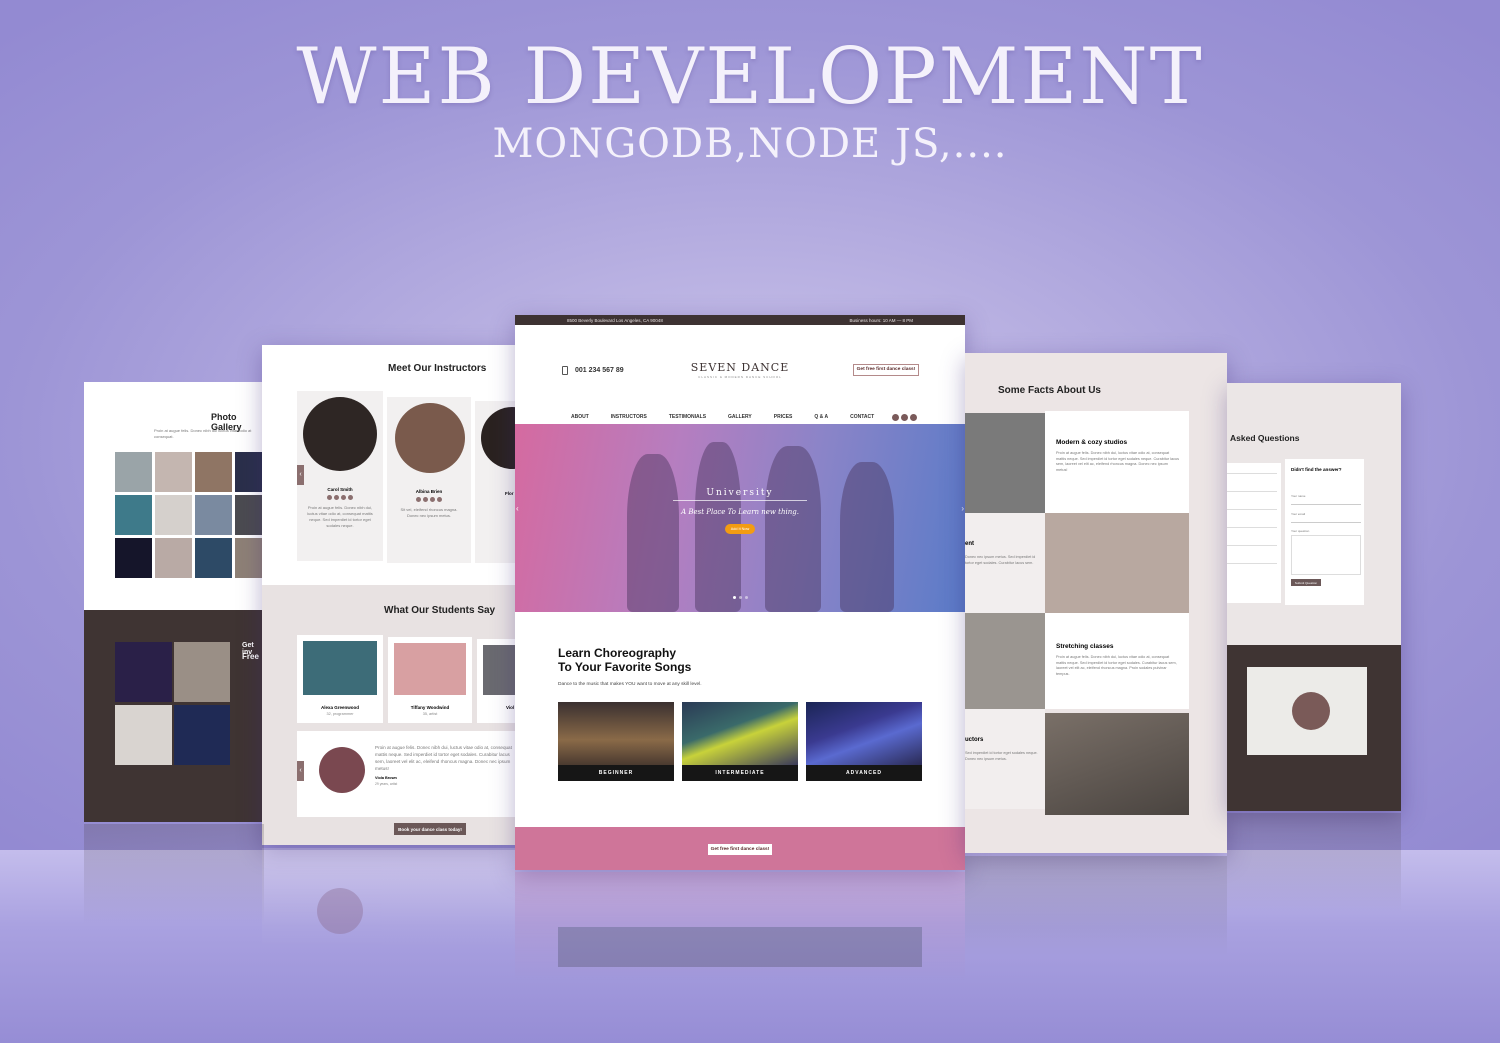 This screenshot has height=1043, width=1500. Describe the element at coordinates (386, 778) in the screenshot. I see `testimonial-name: Viola Brown` at that location.